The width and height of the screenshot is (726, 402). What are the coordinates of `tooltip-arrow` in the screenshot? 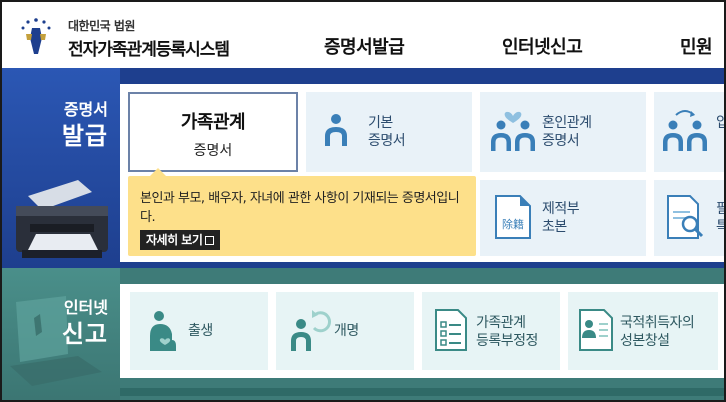 It's located at (158, 172).